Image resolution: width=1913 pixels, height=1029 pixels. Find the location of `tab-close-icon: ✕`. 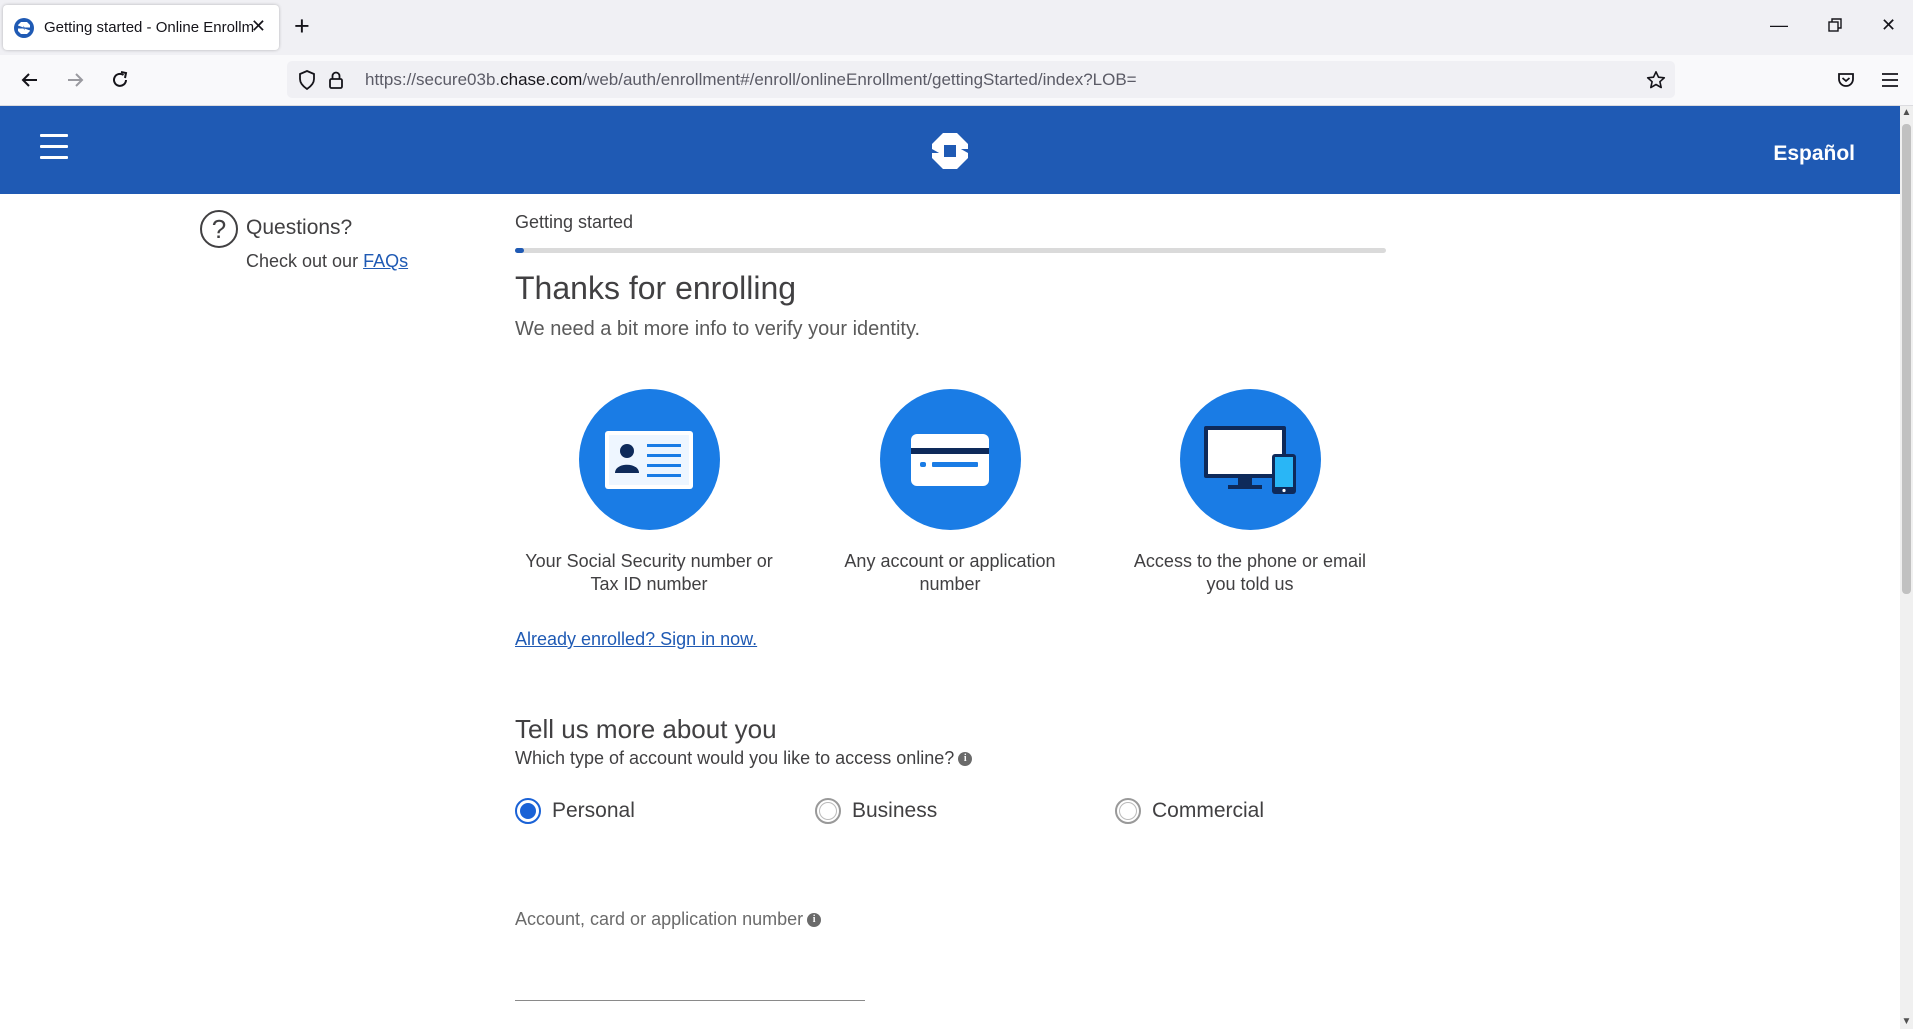

tab-close-icon: ✕ is located at coordinates (258, 26).